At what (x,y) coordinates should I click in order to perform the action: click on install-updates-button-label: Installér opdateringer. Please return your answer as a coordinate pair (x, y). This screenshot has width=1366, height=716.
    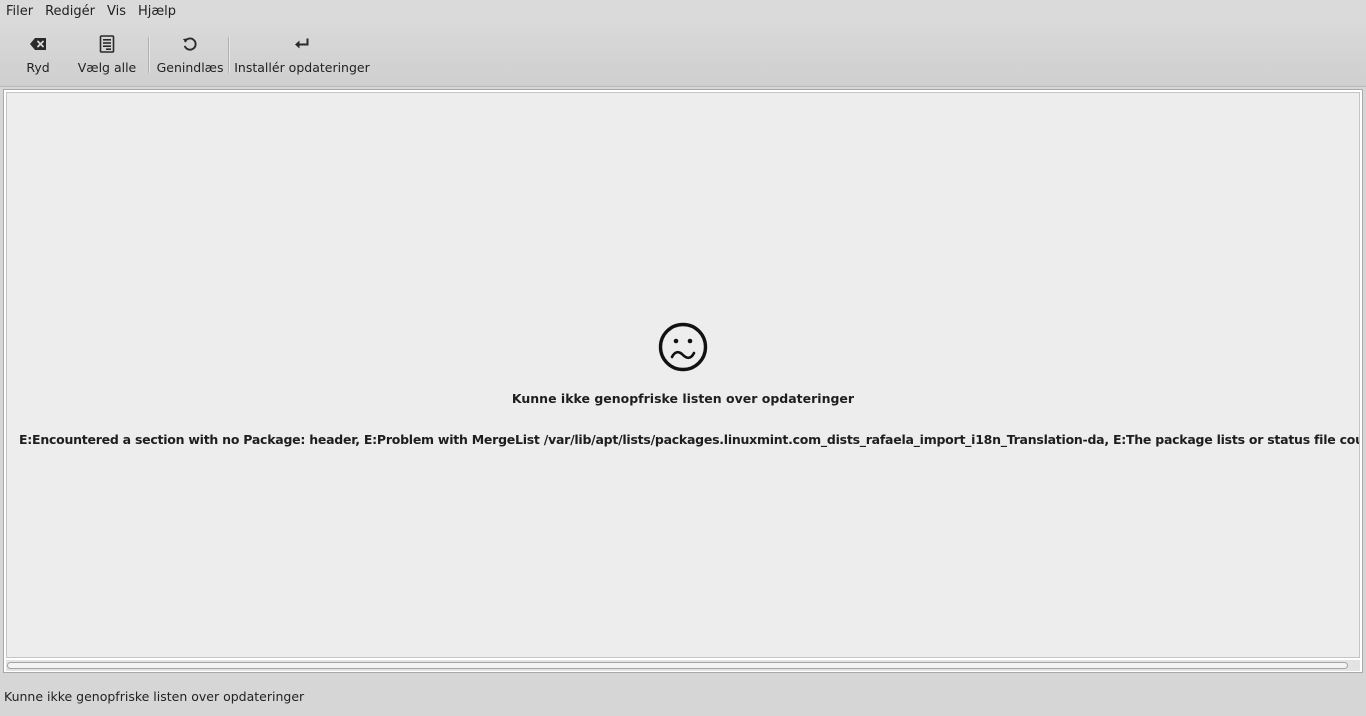
    Looking at the image, I should click on (302, 67).